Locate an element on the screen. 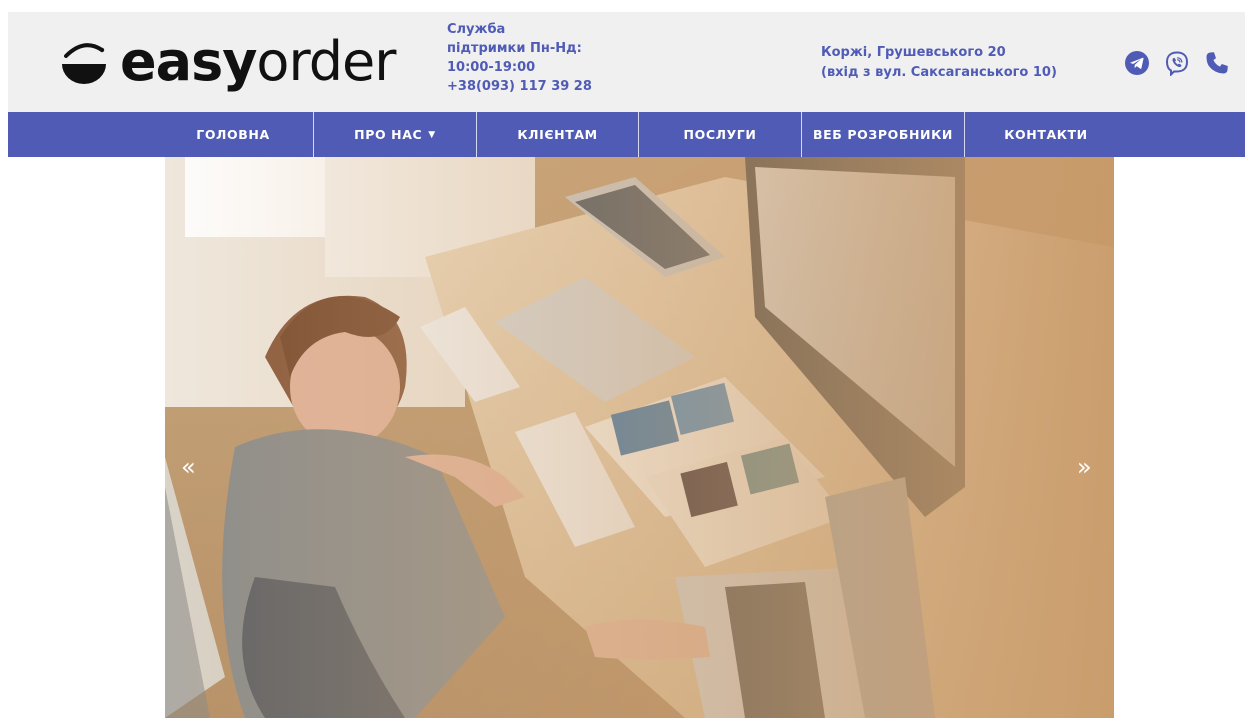 Image resolution: width=1245 pixels, height=718 pixels. social-links is located at coordinates (1177, 63).